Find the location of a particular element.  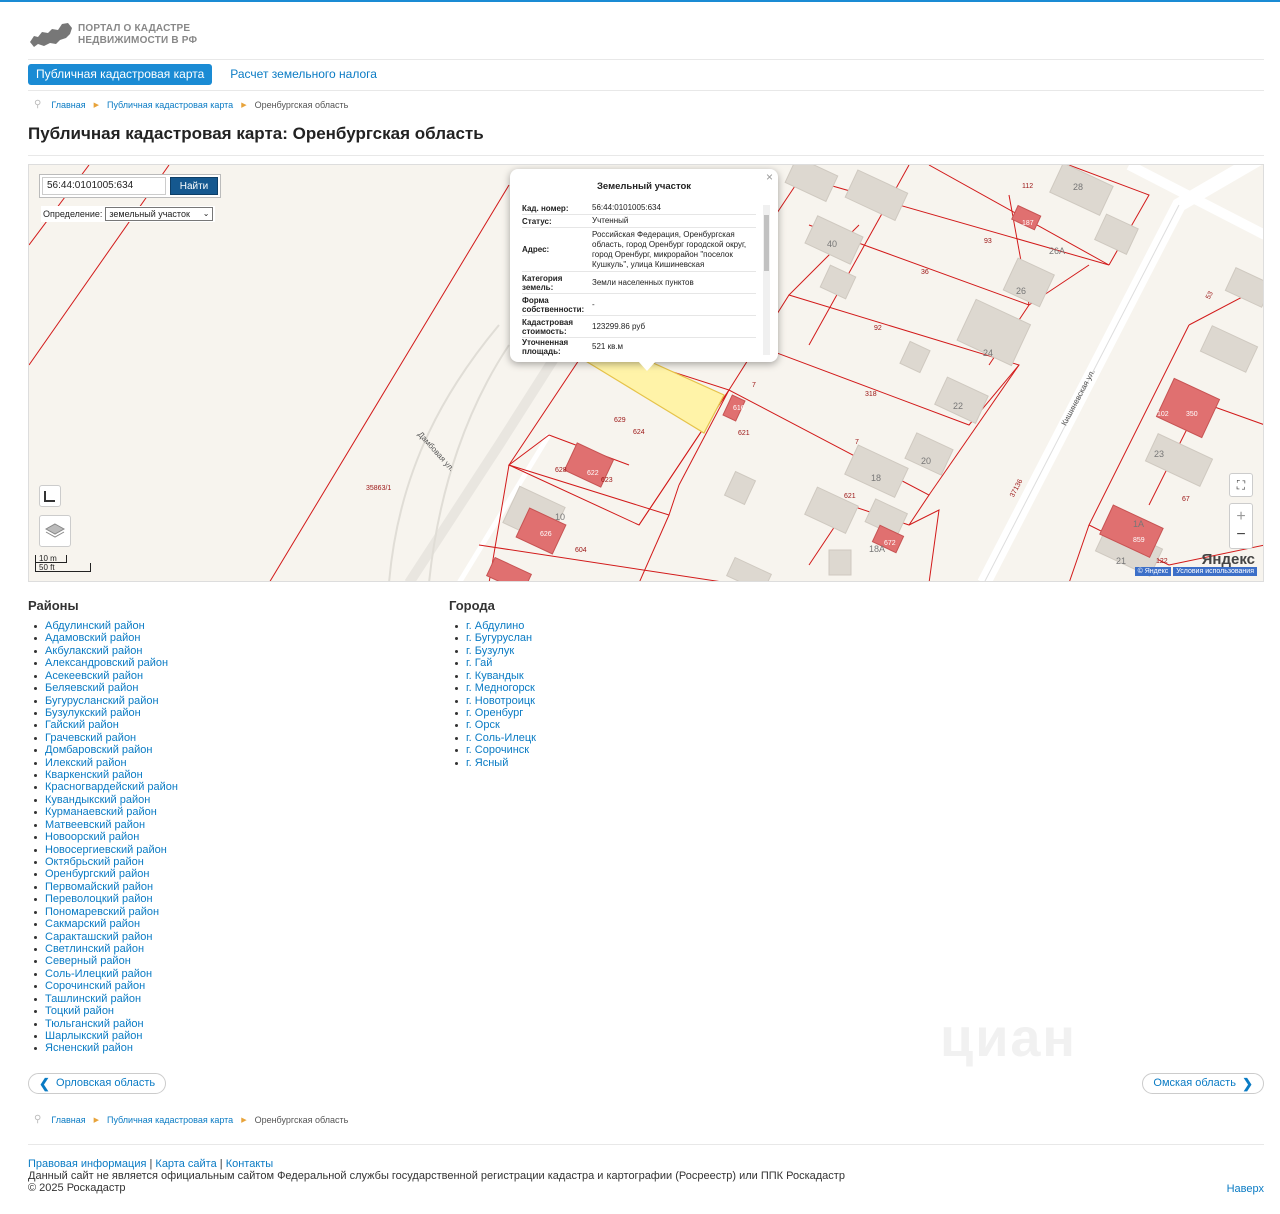

site-logo: ПОРТАЛ О КАДАСТРЕ НЕДВИЖИМОСТИ В РФ is located at coordinates (112, 35).